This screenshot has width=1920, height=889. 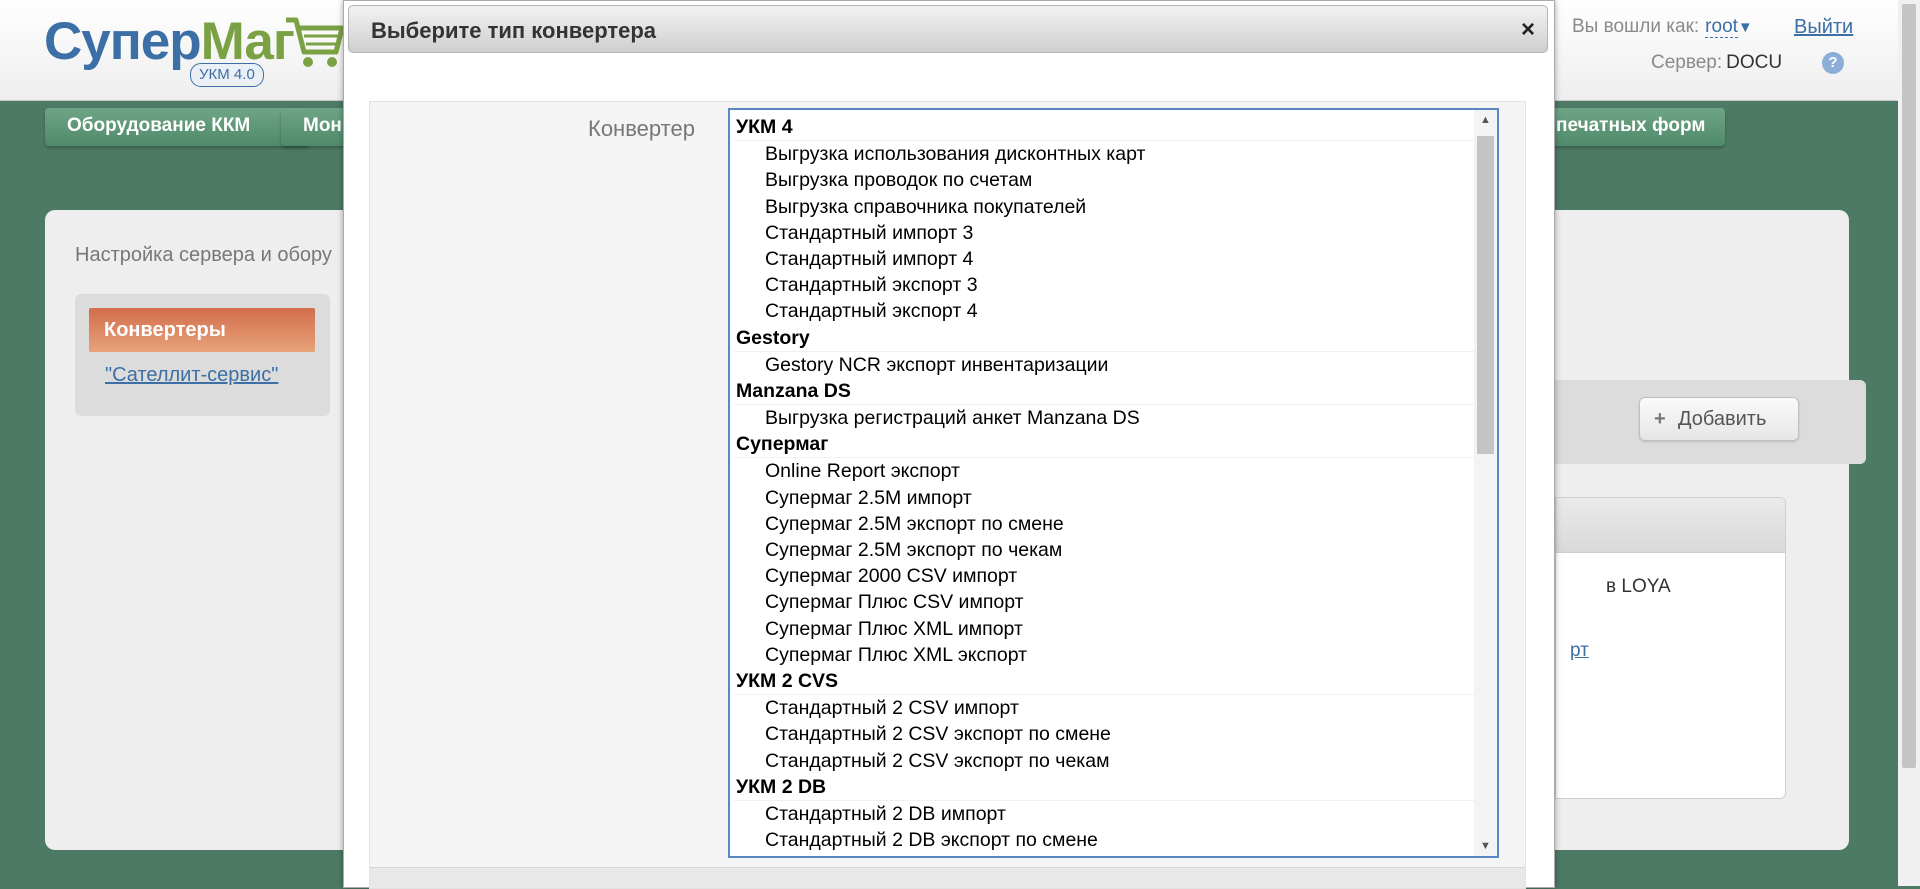 What do you see at coordinates (1105, 128) in the screenshot?
I see `option-group-header: УКМ 4` at bounding box center [1105, 128].